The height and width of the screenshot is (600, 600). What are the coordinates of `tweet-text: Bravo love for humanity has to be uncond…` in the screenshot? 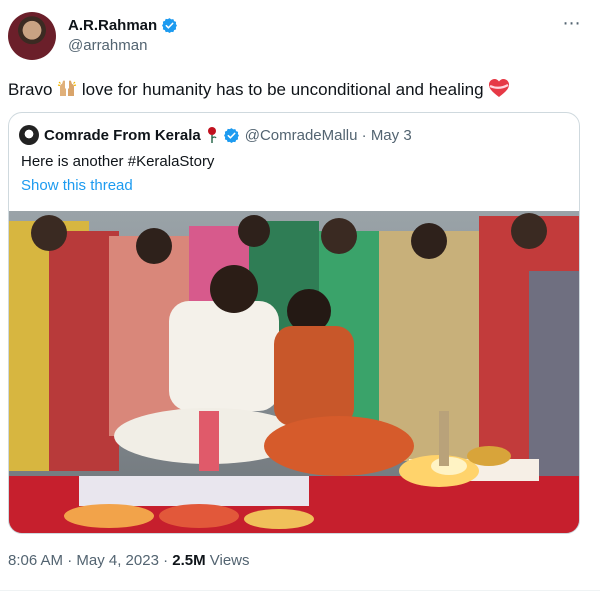 It's located at (259, 90).